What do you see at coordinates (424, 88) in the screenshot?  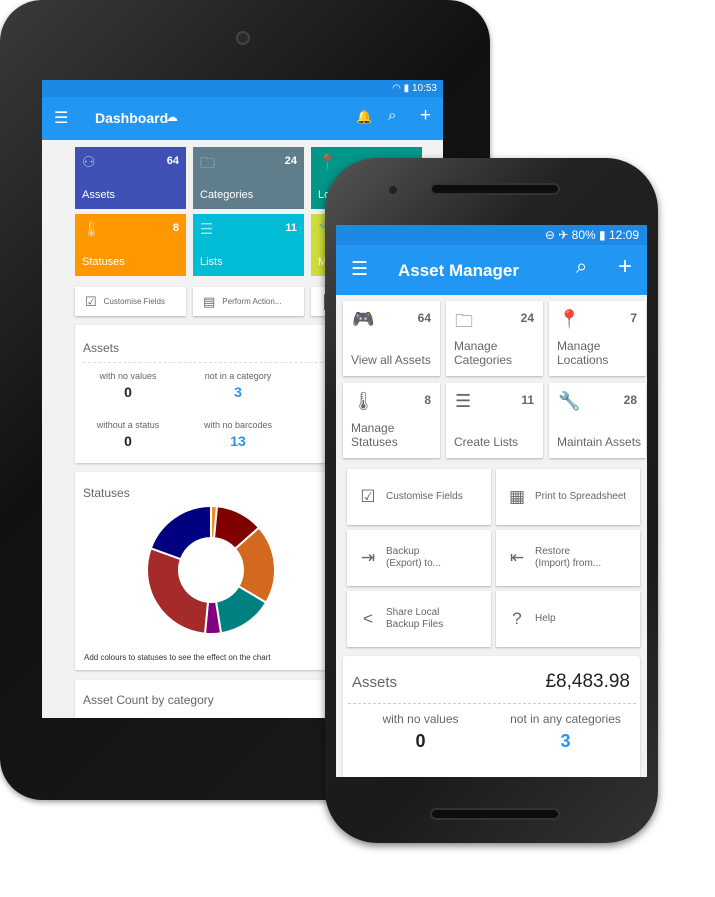 I see `status-time: 10:53` at bounding box center [424, 88].